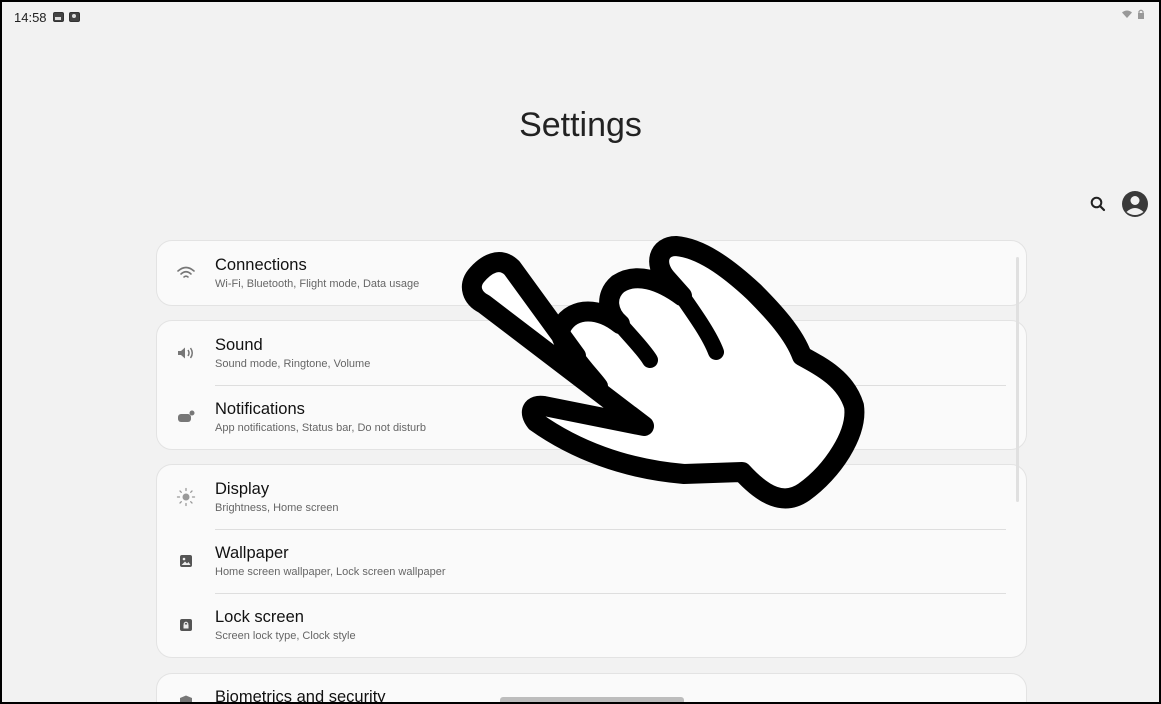 The image size is (1161, 704). Describe the element at coordinates (300, 696) in the screenshot. I see `item-title: Biometrics and security` at that location.